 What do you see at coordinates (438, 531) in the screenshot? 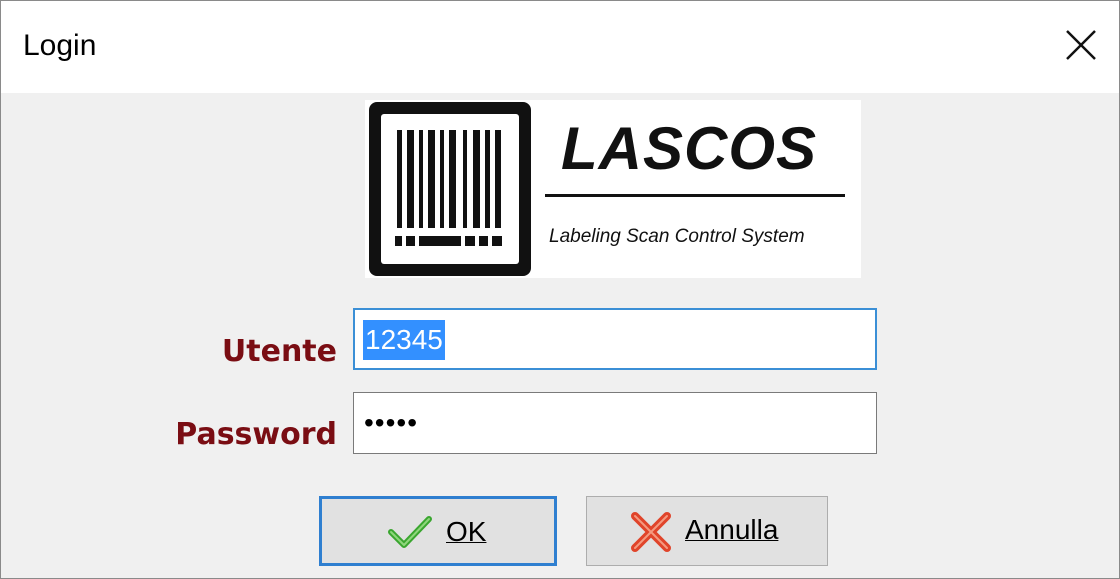
I see `ok-button: OK` at bounding box center [438, 531].